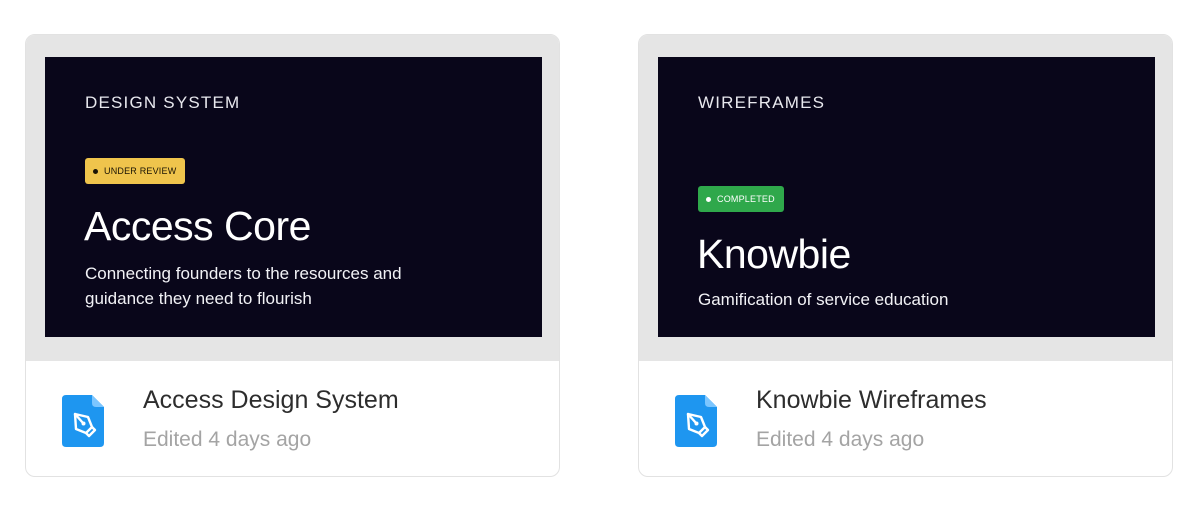 Image resolution: width=1200 pixels, height=528 pixels. I want to click on thumbnail-project-name: Access Core, so click(197, 226).